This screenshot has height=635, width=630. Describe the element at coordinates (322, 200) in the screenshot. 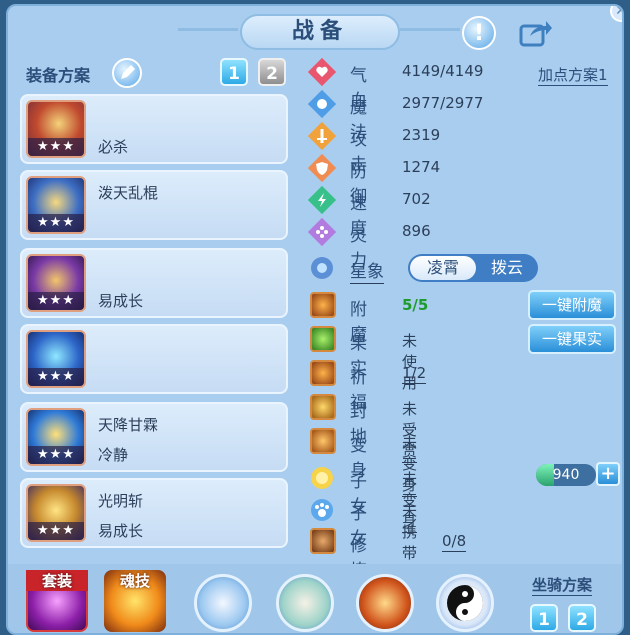

I see `lightning-icon` at that location.